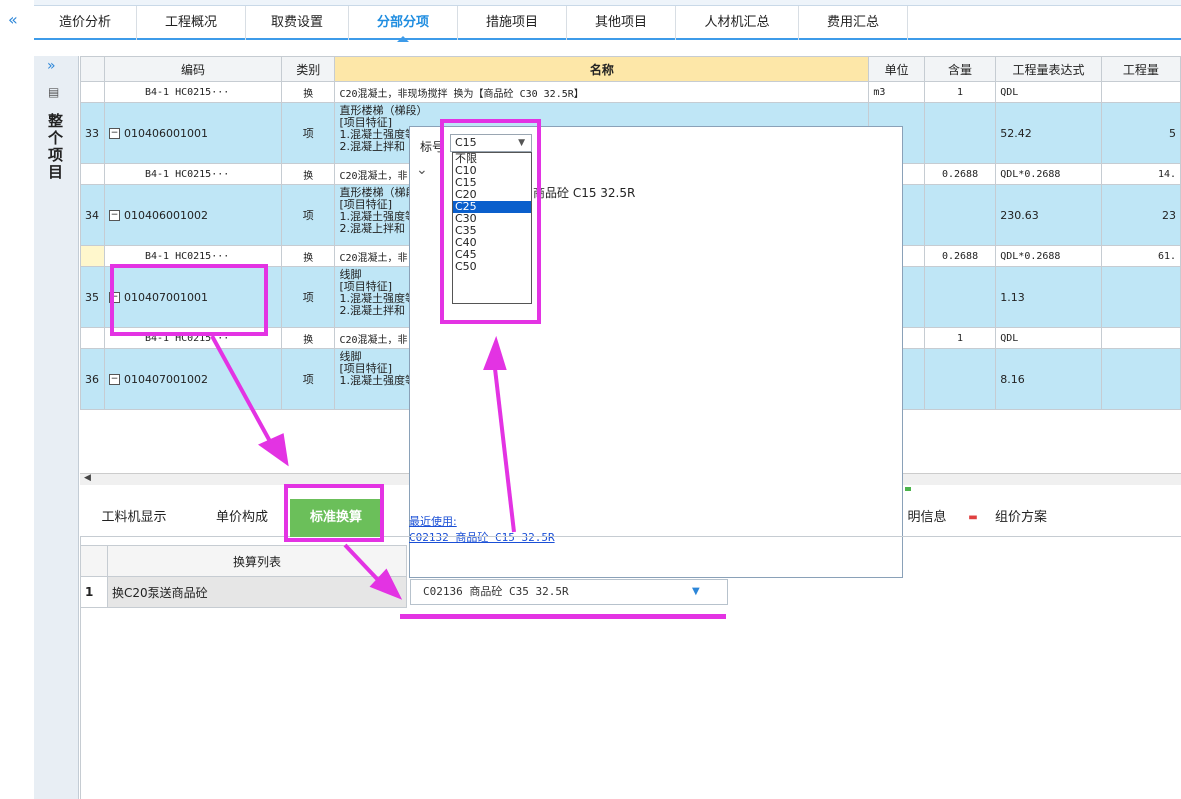 The width and height of the screenshot is (1181, 799). I want to click on arrow-row-to-tab, so click(242, 390).